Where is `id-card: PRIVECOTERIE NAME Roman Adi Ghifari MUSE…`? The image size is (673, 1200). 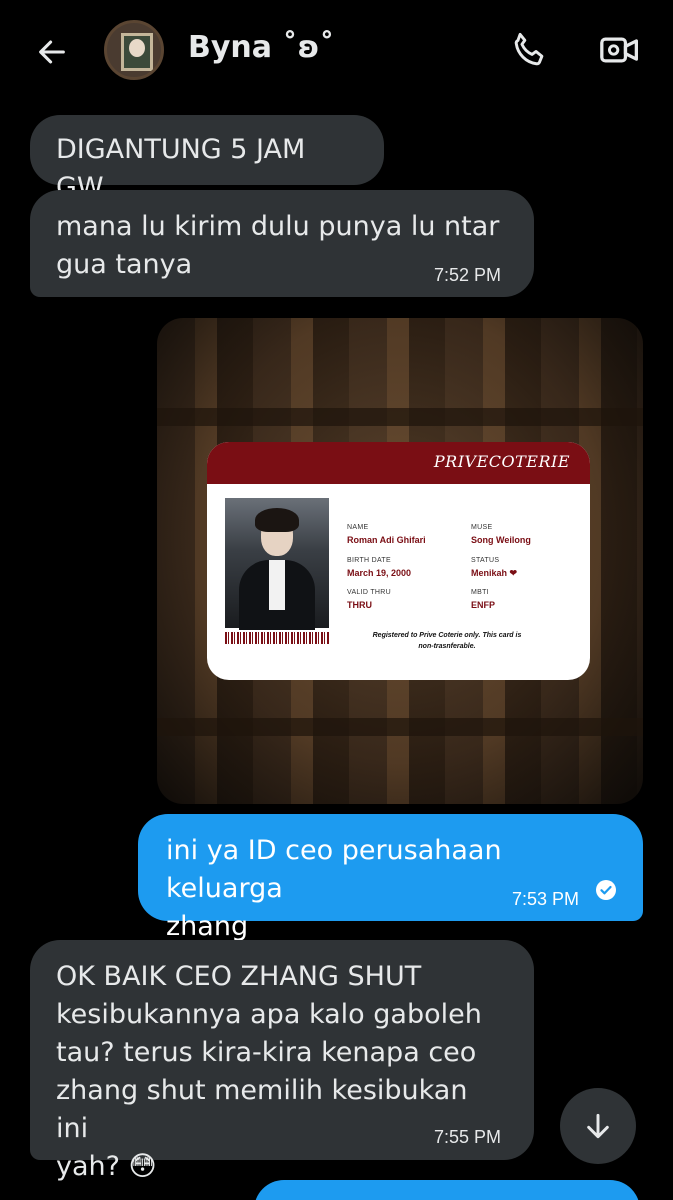
id-card: PRIVECOTERIE NAME Roman Adi Ghifari MUSE… is located at coordinates (398, 561).